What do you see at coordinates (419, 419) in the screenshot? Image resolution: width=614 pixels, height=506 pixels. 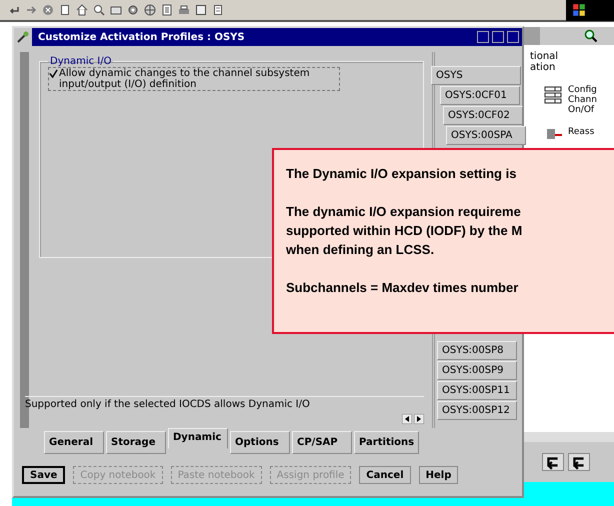 I see `right-arrow-button` at bounding box center [419, 419].